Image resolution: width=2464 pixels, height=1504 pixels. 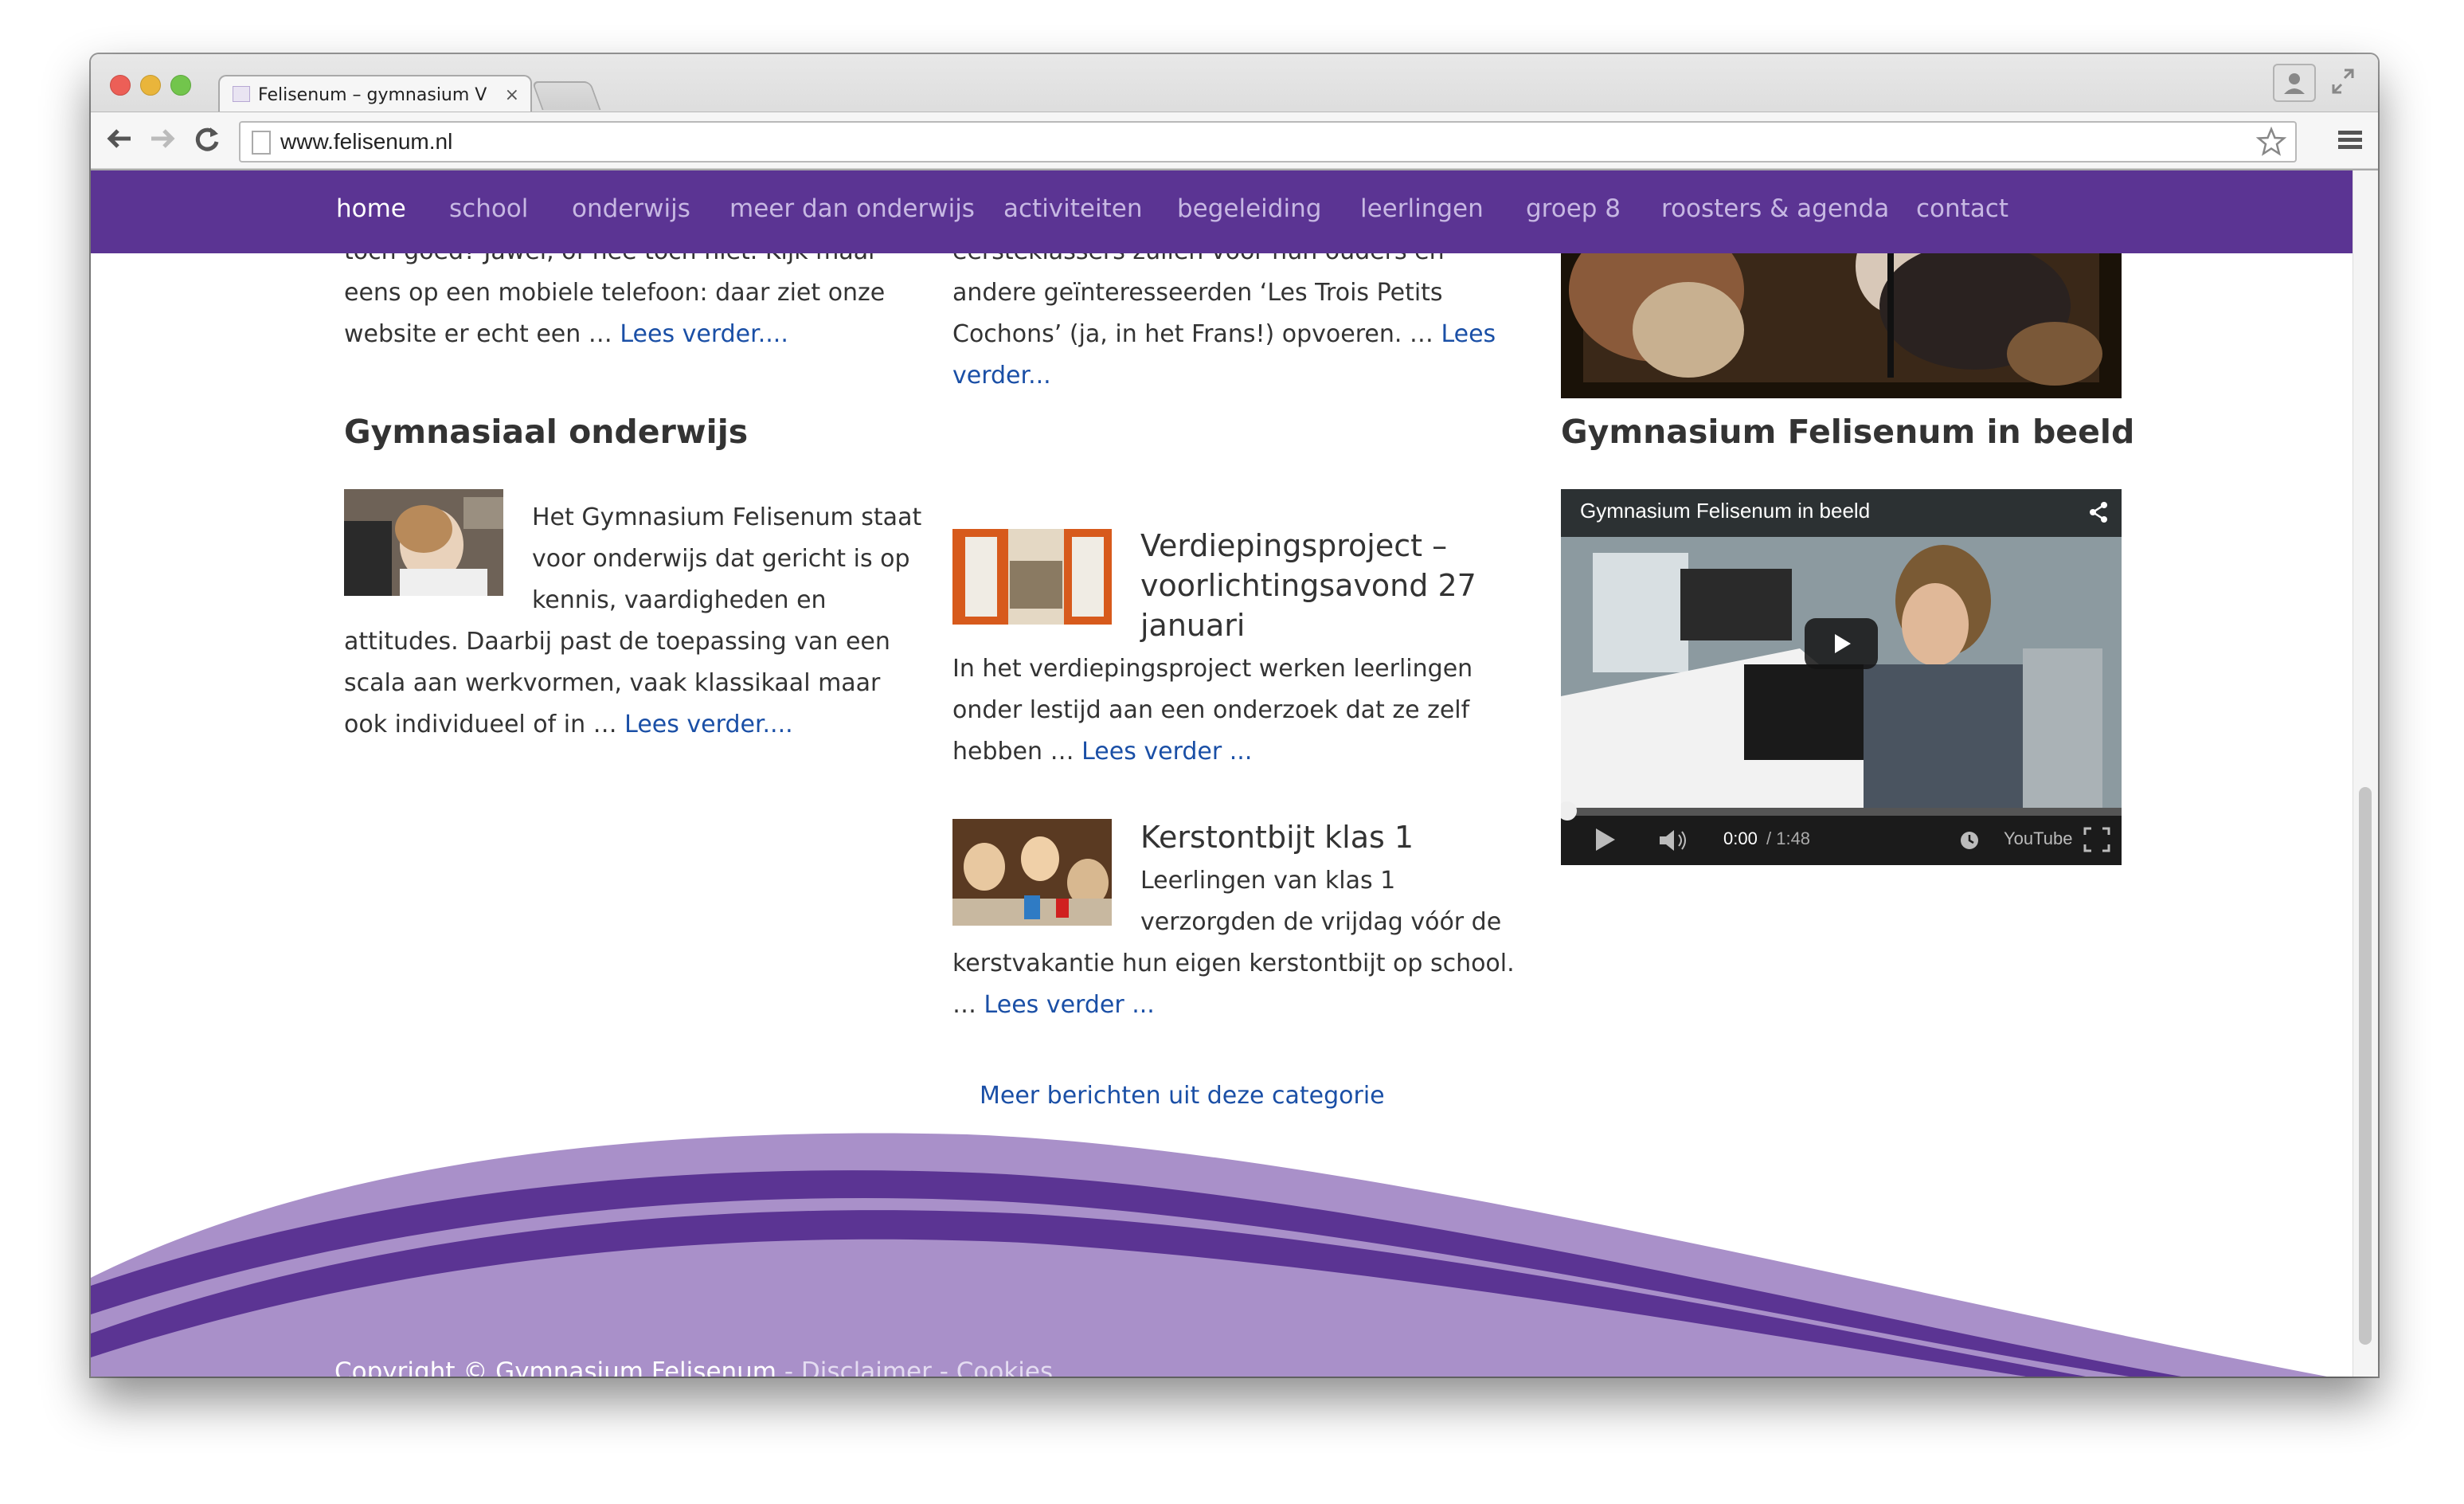 What do you see at coordinates (1969, 840) in the screenshot?
I see `watch-later-icon` at bounding box center [1969, 840].